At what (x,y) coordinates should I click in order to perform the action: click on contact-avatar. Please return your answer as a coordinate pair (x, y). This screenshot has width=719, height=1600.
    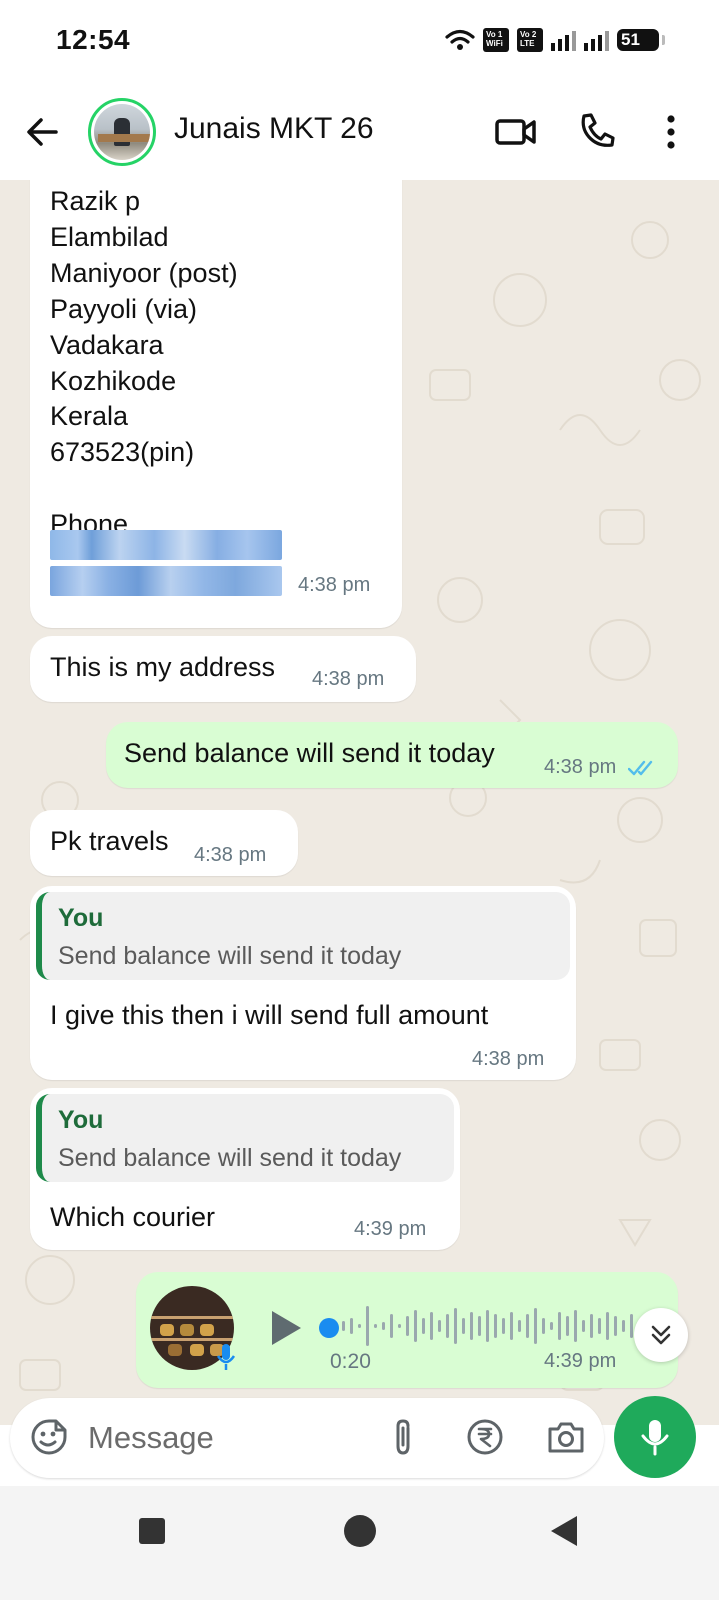
    Looking at the image, I should click on (122, 132).